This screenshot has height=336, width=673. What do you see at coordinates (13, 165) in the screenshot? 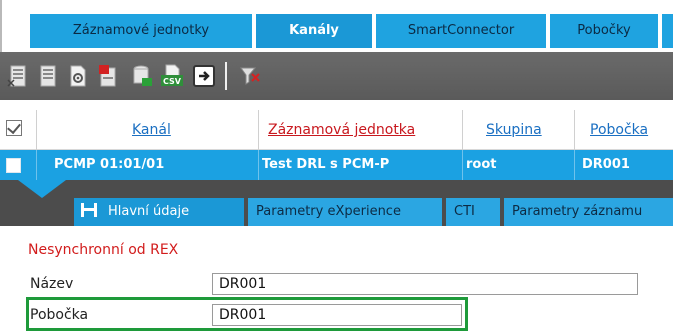
I see `row-checkbox` at bounding box center [13, 165].